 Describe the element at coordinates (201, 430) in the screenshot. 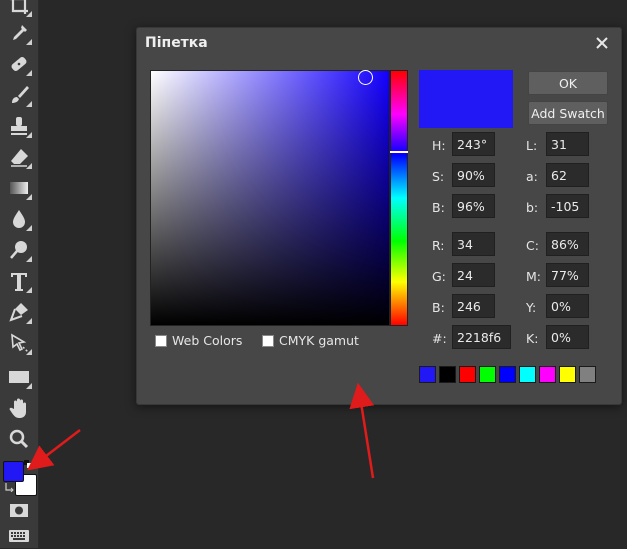

I see `annotation-arrows` at that location.